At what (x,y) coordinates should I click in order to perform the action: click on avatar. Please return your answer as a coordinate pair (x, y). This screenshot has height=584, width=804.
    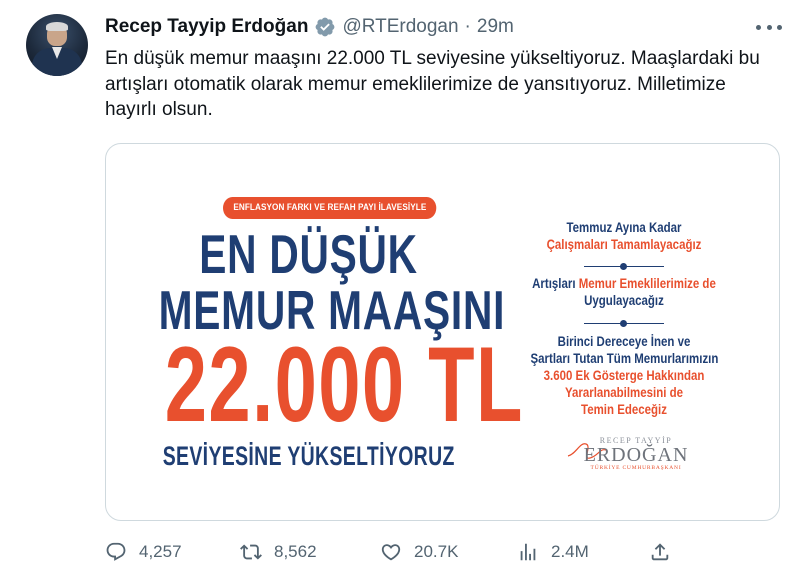
    Looking at the image, I should click on (57, 45).